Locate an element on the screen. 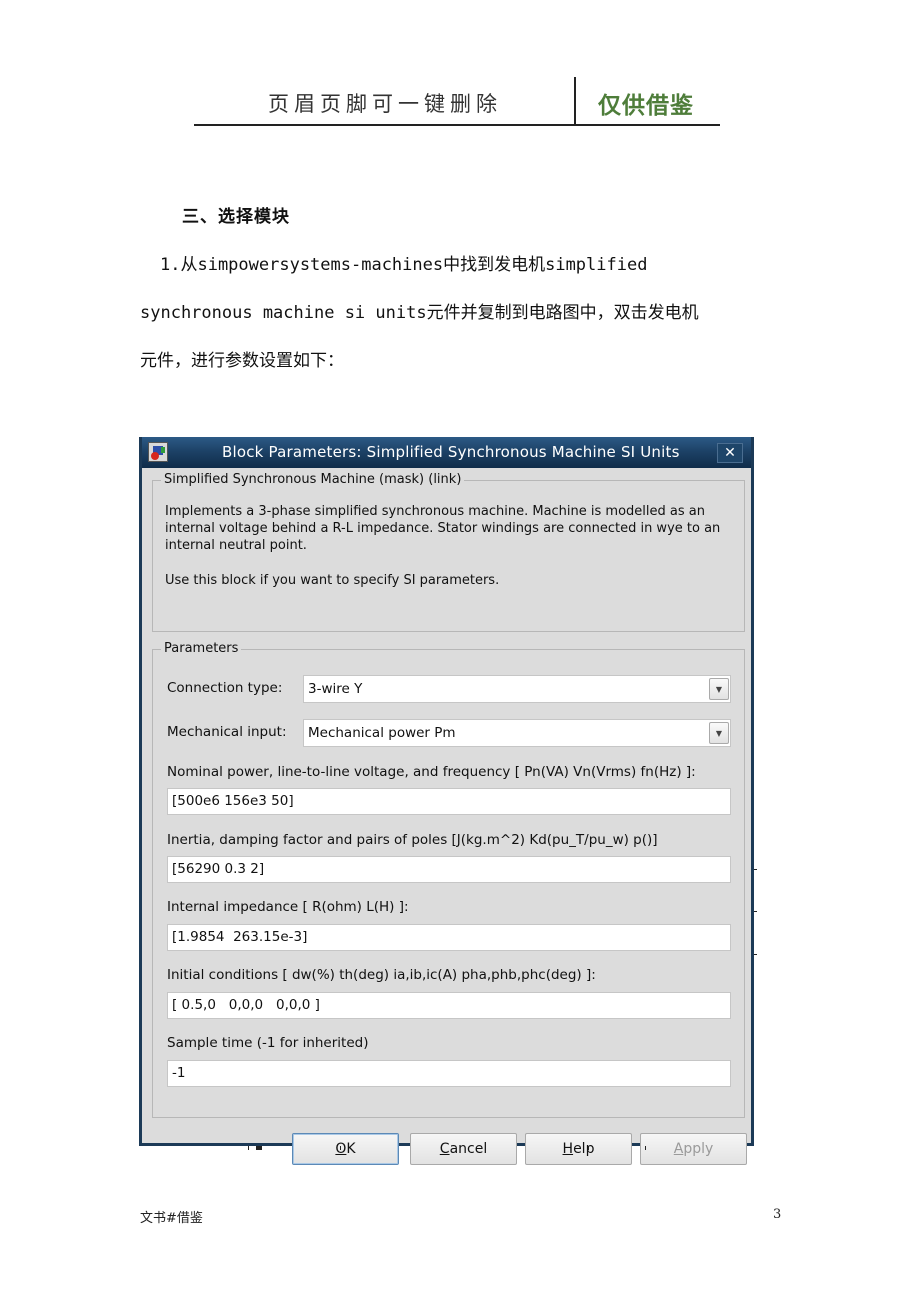 The width and height of the screenshot is (920, 1302). connection-type-value: 3-wire Y is located at coordinates (335, 689).